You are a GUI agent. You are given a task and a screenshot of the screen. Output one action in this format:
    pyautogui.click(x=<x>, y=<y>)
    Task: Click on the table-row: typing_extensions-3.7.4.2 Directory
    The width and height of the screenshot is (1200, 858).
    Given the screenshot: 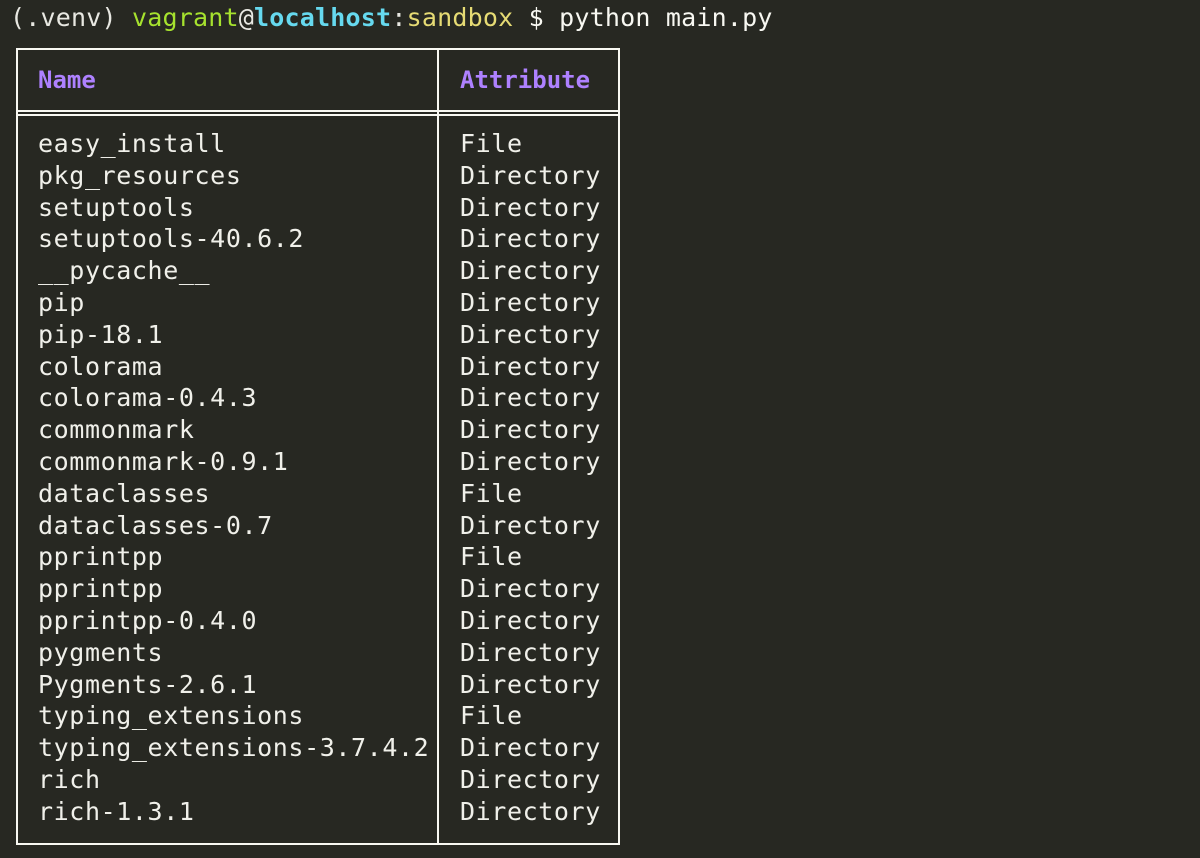 What is the action you would take?
    pyautogui.click(x=316, y=748)
    